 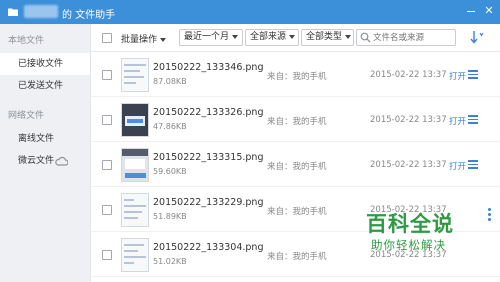 I want to click on sidebar-item-label: 已接收文件, so click(x=41, y=64).